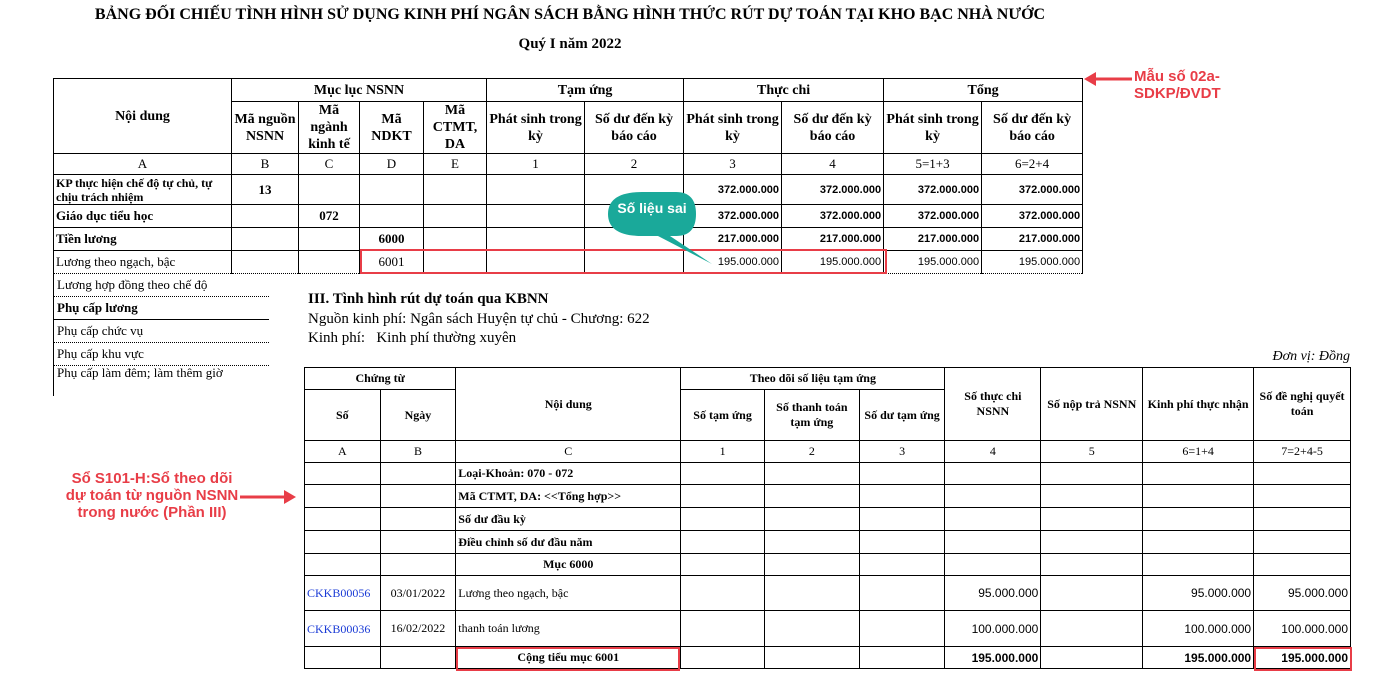 The width and height of the screenshot is (1388, 673). I want to click on header-chung-tu: Chứng từ, so click(380, 378).